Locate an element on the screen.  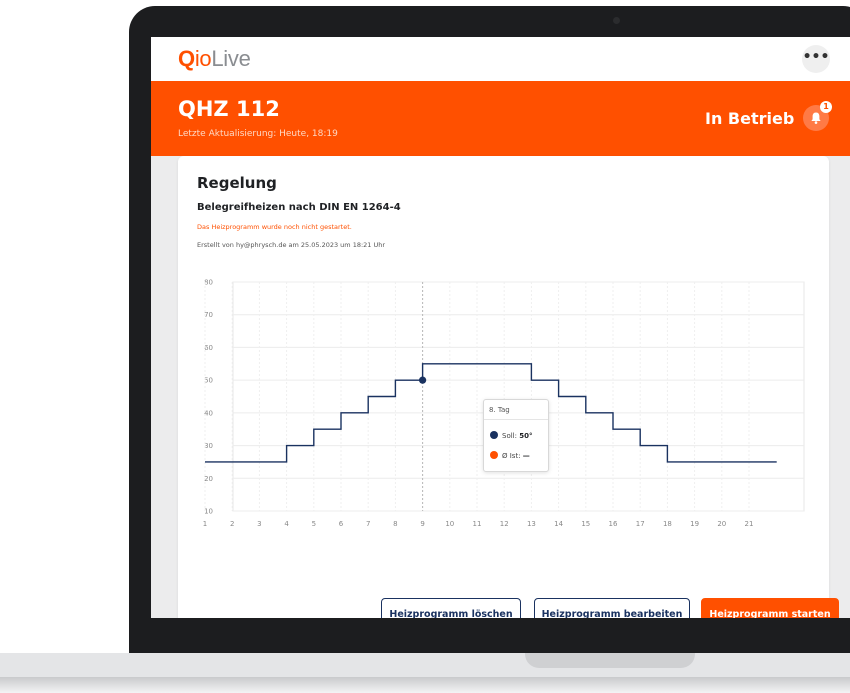
bell-icon is located at coordinates (816, 118).